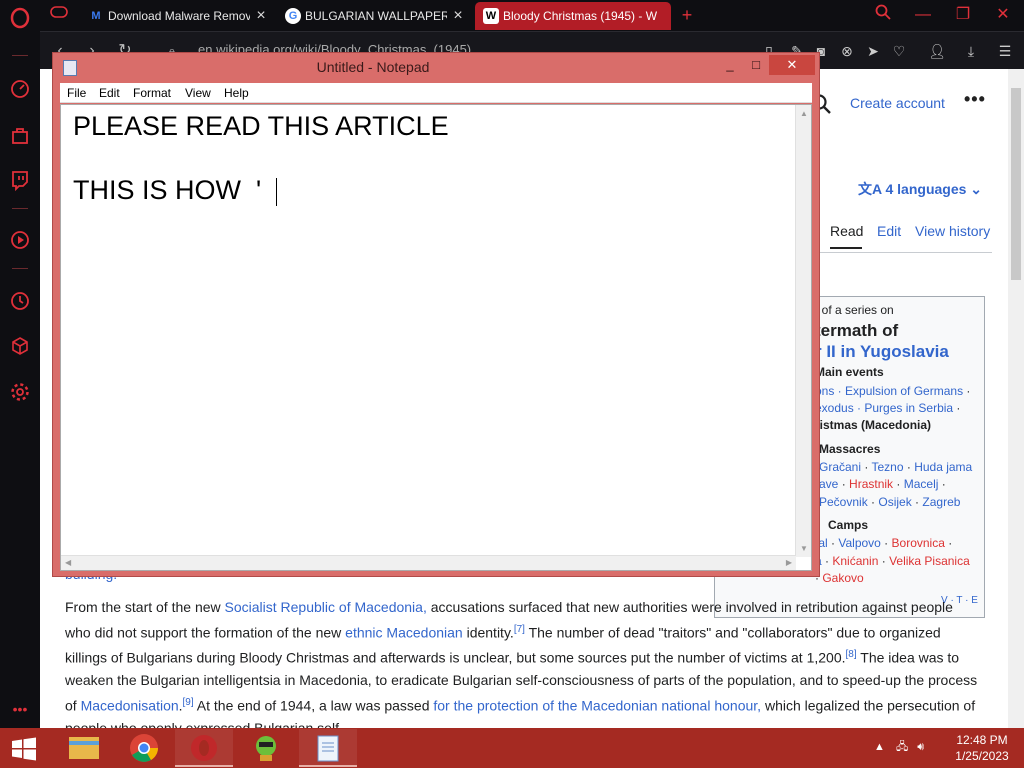  Describe the element at coordinates (68, 562) in the screenshot. I see `scroll-left-arrow-icon: ◀` at that location.